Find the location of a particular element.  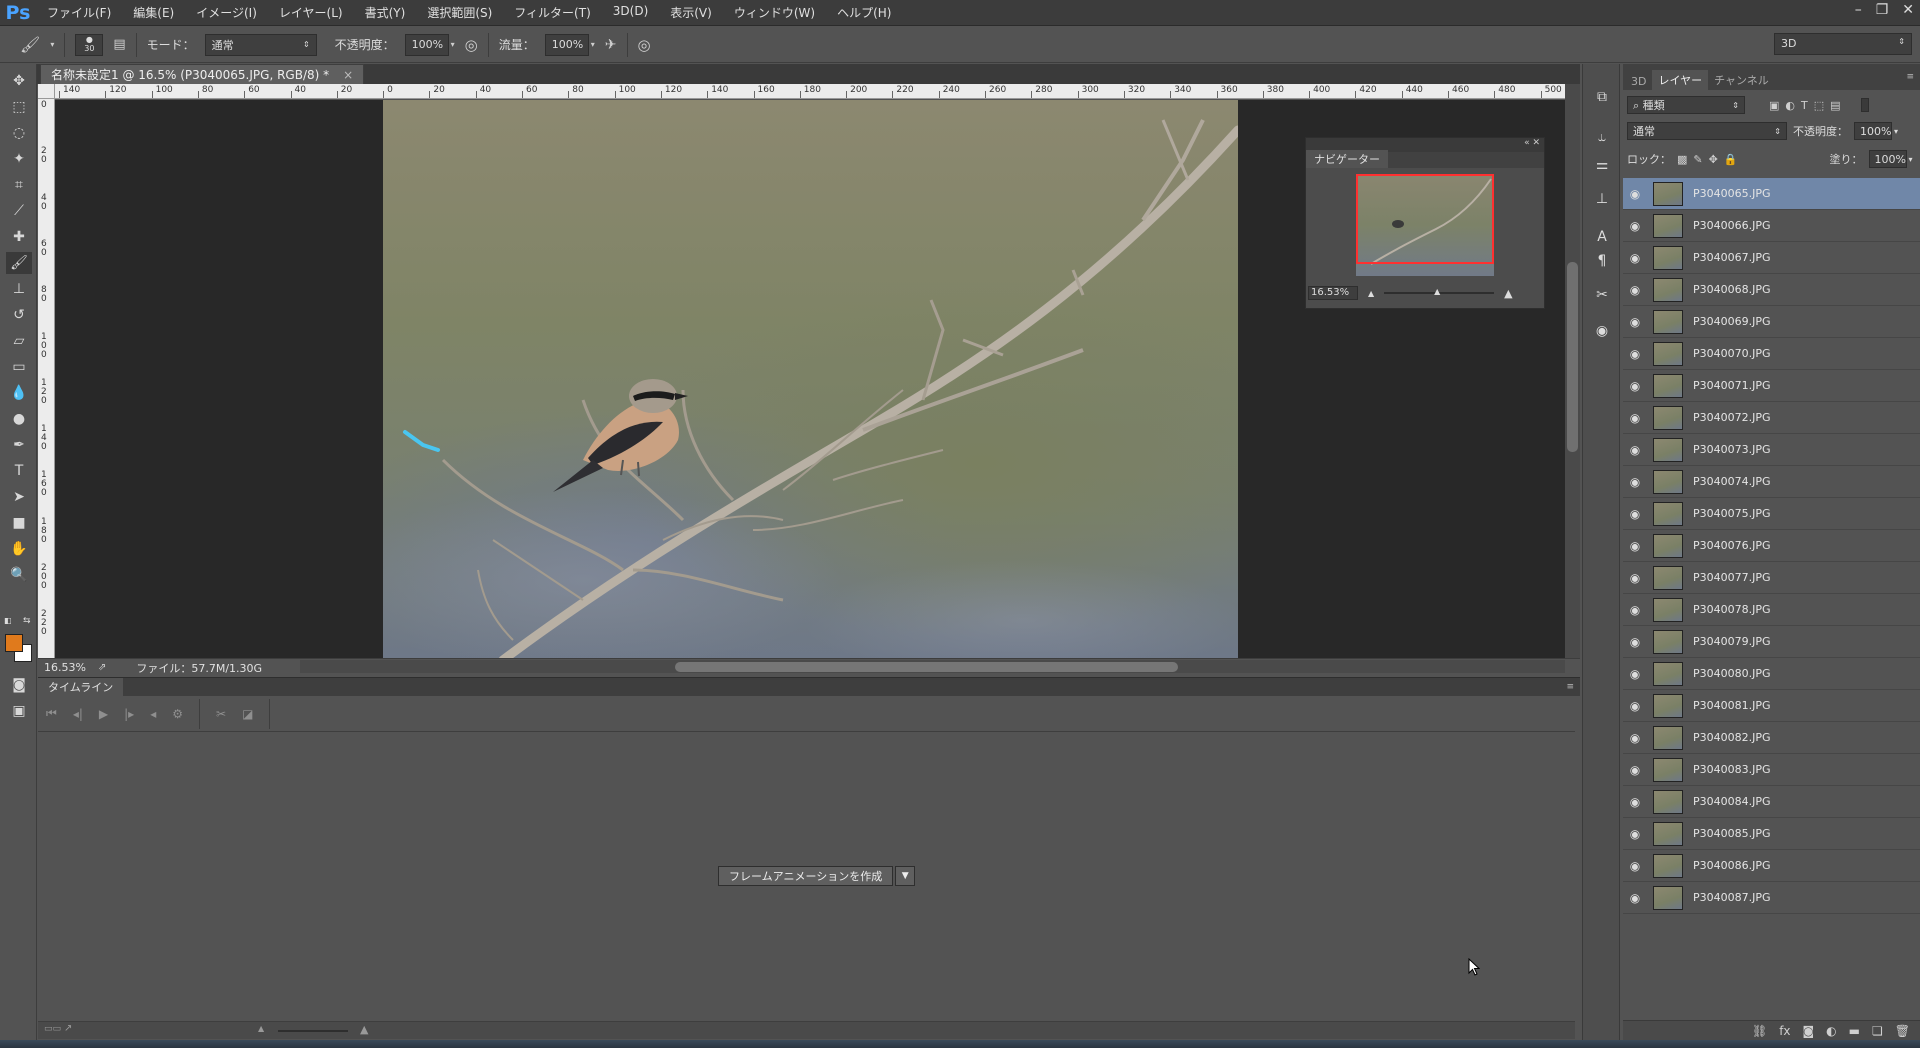

flow-field: 100% is located at coordinates (566, 44).